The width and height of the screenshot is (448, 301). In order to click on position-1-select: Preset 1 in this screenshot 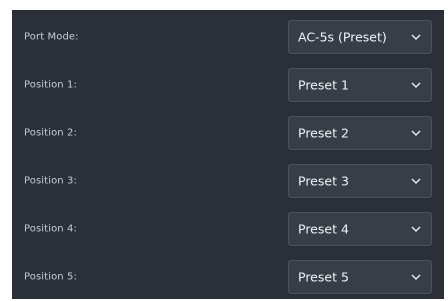, I will do `click(360, 85)`.